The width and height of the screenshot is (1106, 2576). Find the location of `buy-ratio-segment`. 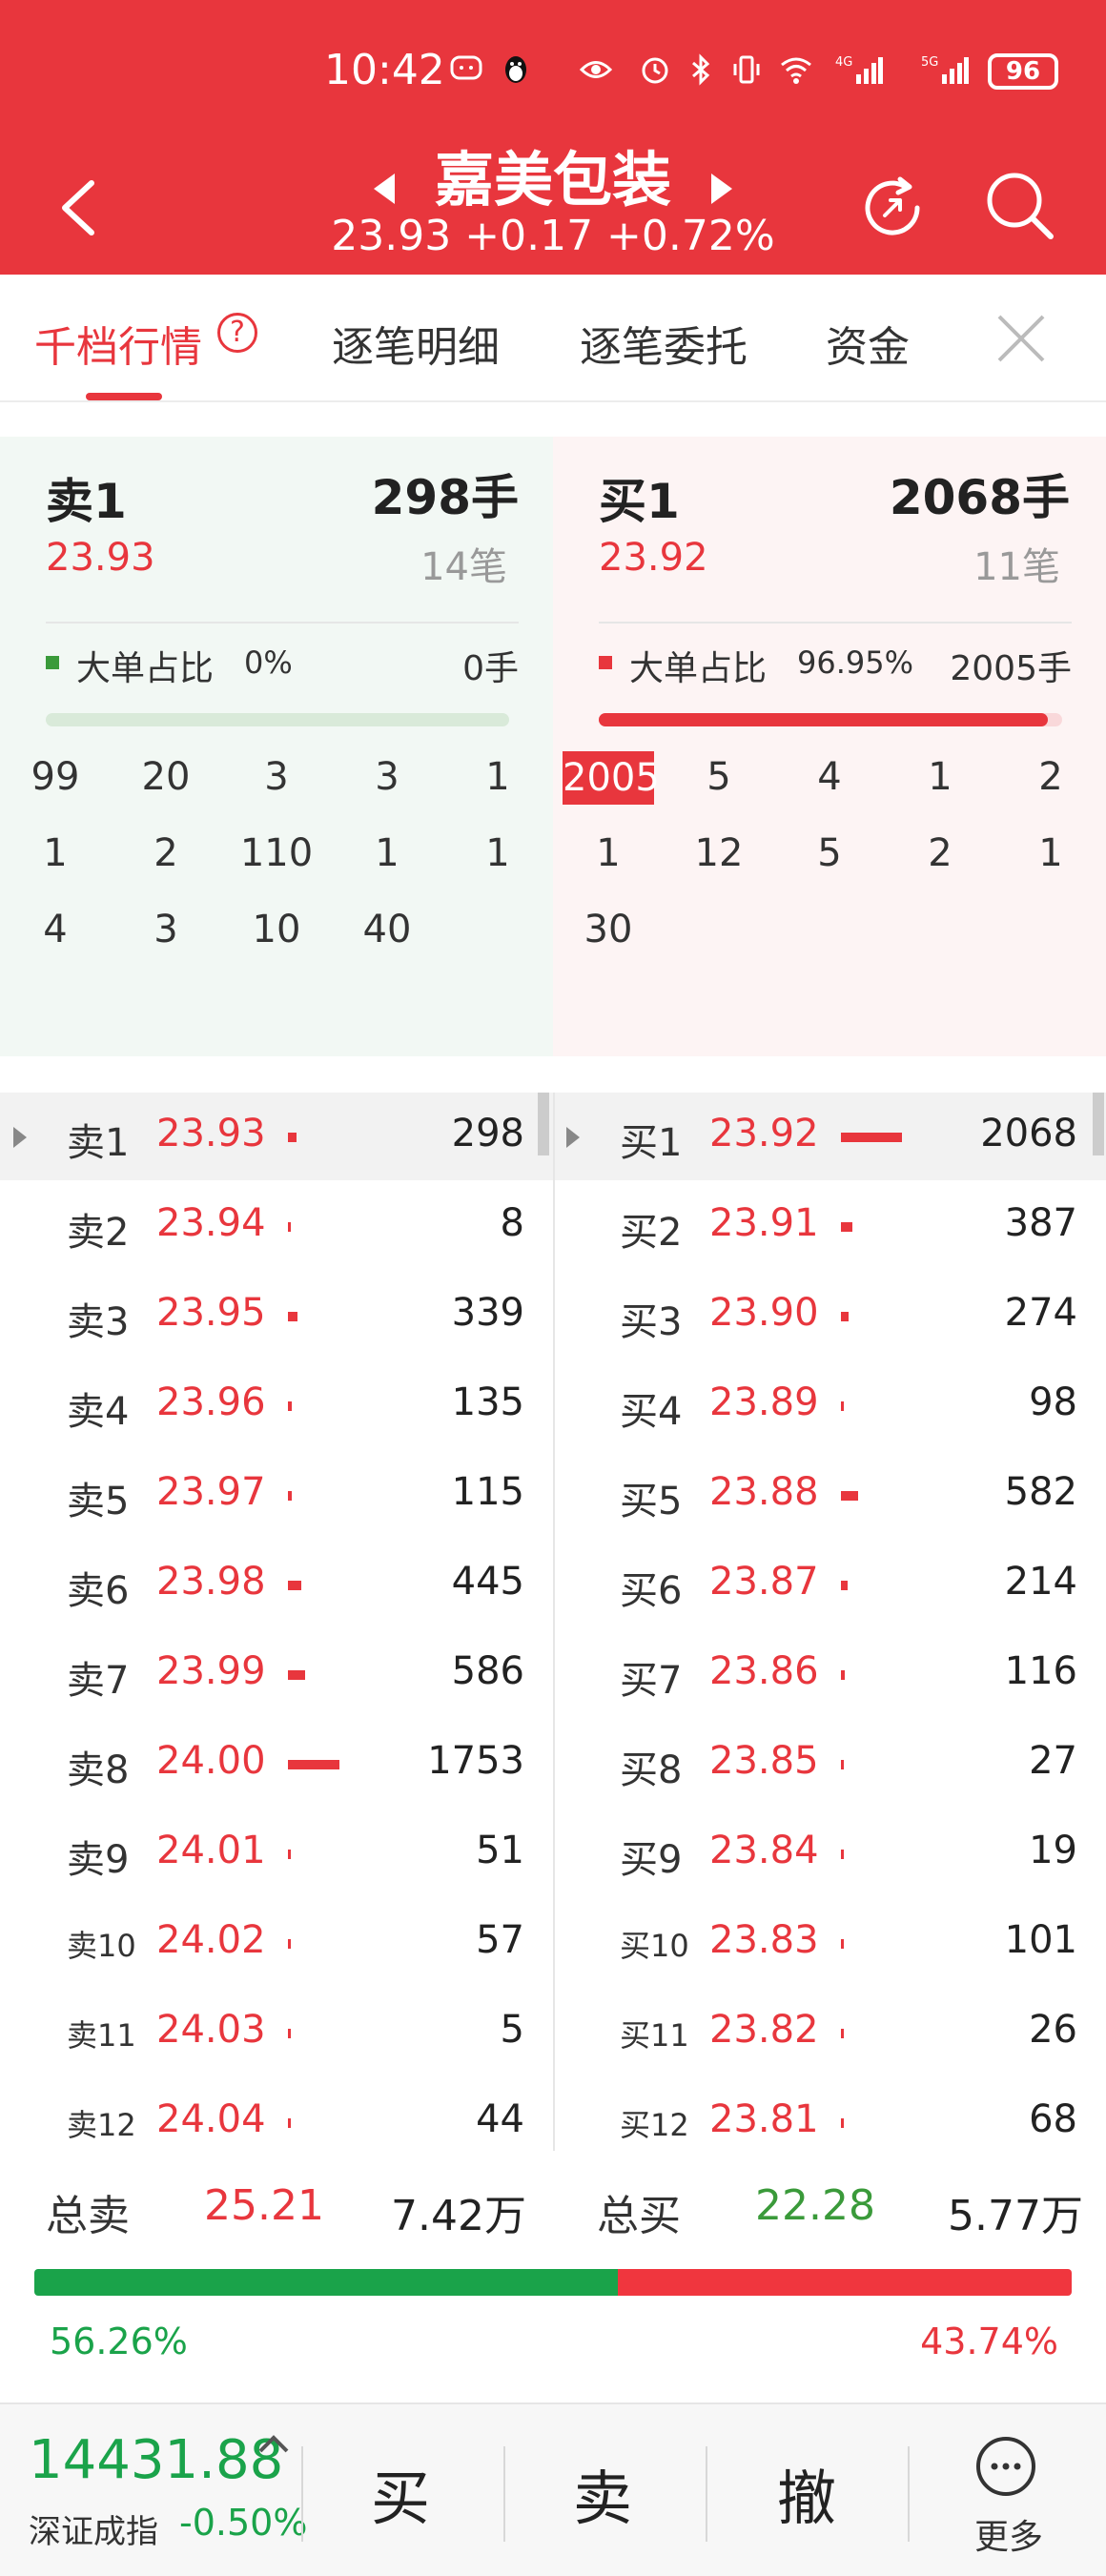

buy-ratio-segment is located at coordinates (845, 2282).